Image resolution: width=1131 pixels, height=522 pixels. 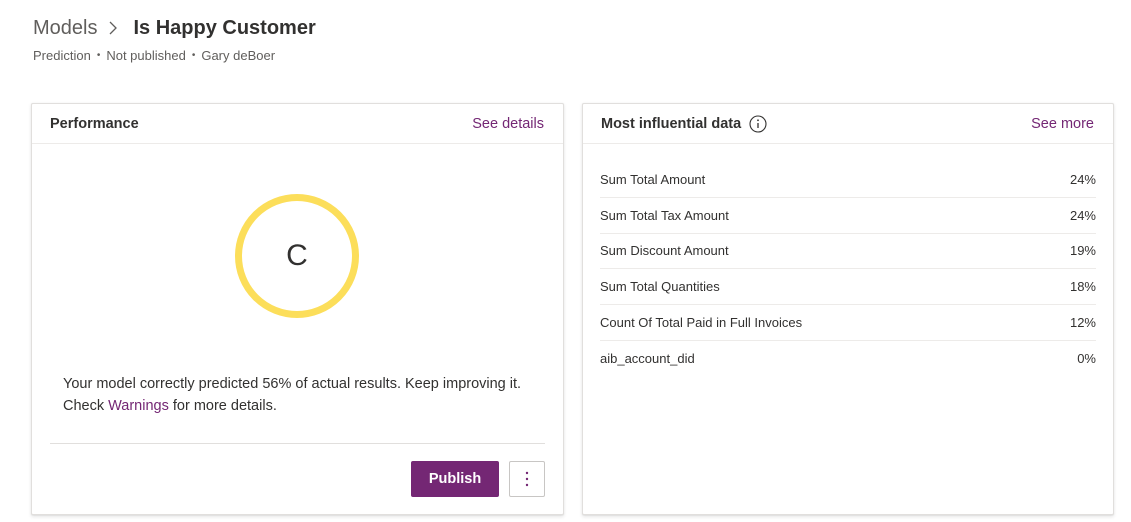 What do you see at coordinates (848, 216) in the screenshot?
I see `list-item: Sum Total Tax Amount 24%` at bounding box center [848, 216].